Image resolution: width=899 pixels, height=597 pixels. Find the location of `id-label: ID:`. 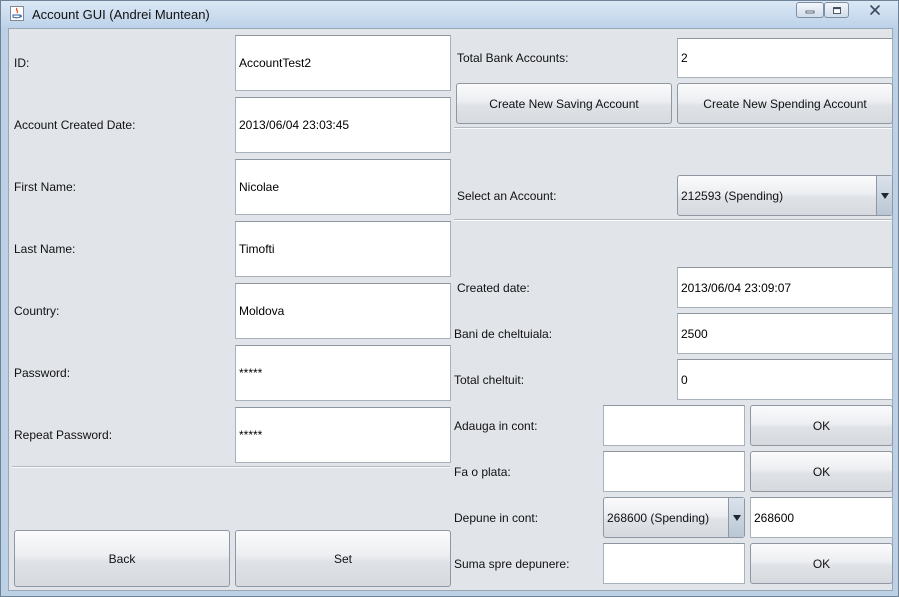

id-label: ID: is located at coordinates (22, 63).